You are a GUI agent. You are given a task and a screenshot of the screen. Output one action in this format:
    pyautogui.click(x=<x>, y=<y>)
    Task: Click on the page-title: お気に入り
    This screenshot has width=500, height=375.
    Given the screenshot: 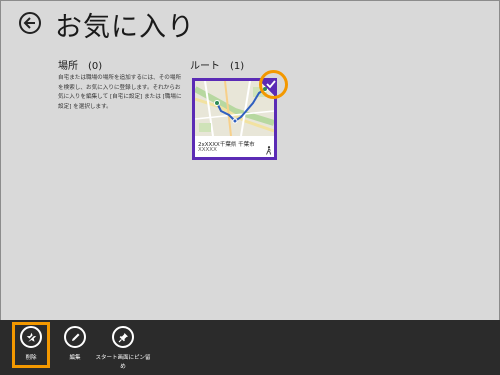 What is the action you would take?
    pyautogui.click(x=125, y=27)
    